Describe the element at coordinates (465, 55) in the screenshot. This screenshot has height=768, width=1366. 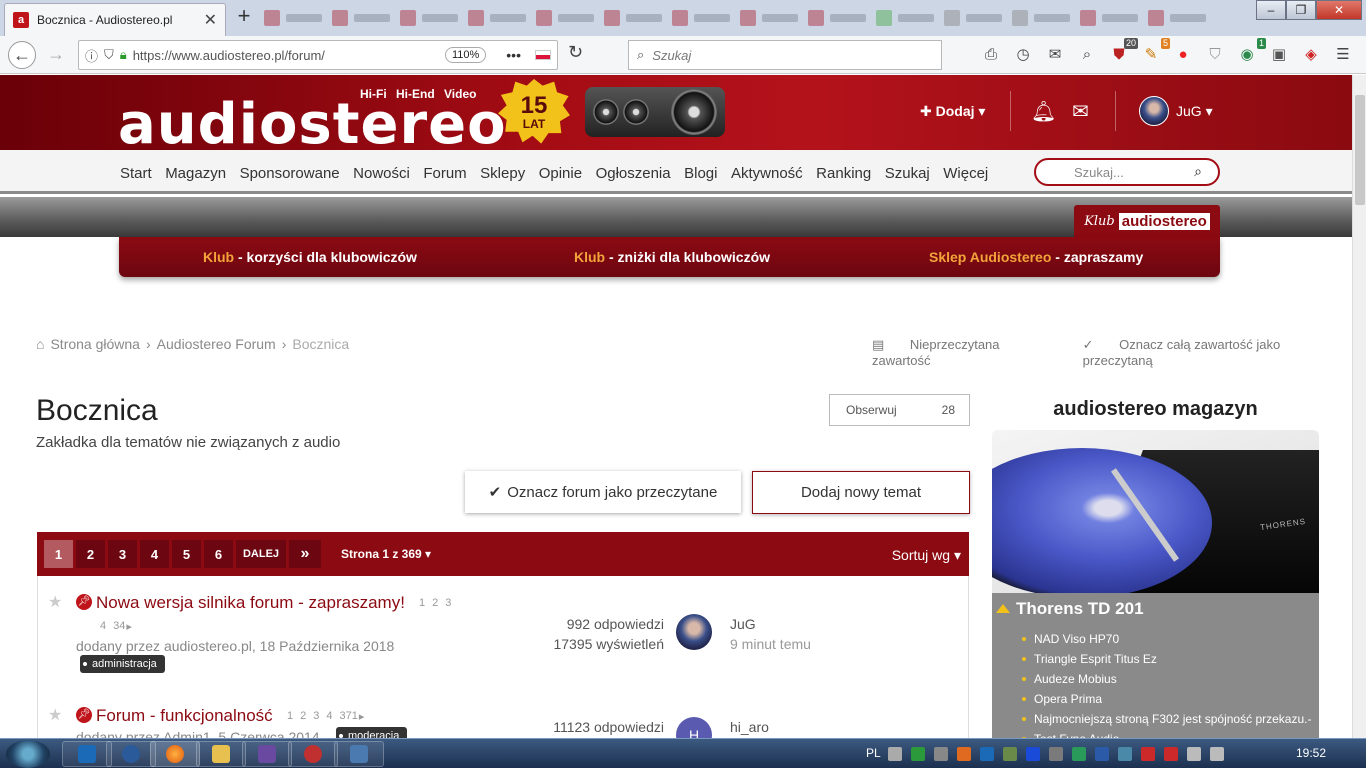
I see `zoom-level: 110%` at that location.